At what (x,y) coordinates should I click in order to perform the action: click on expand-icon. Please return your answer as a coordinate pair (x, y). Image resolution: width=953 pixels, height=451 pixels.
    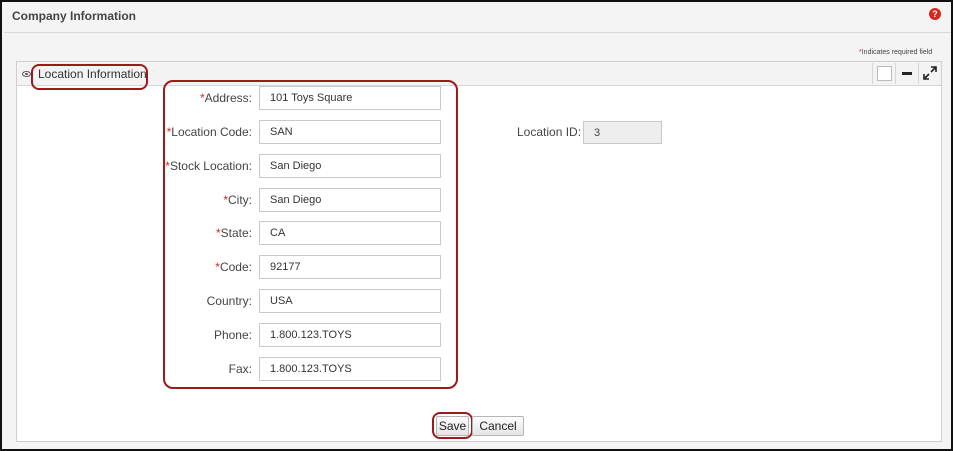
    Looking at the image, I should click on (930, 73).